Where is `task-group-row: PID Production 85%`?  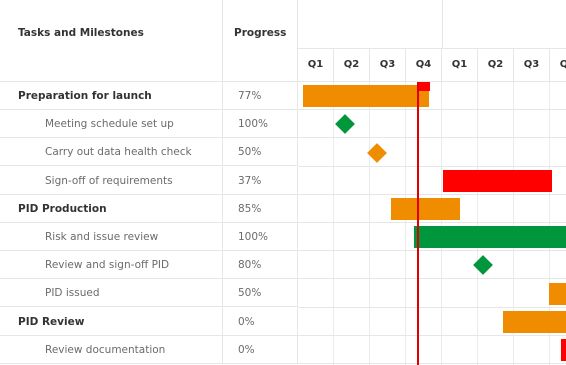 task-group-row: PID Production 85% is located at coordinates (149, 208).